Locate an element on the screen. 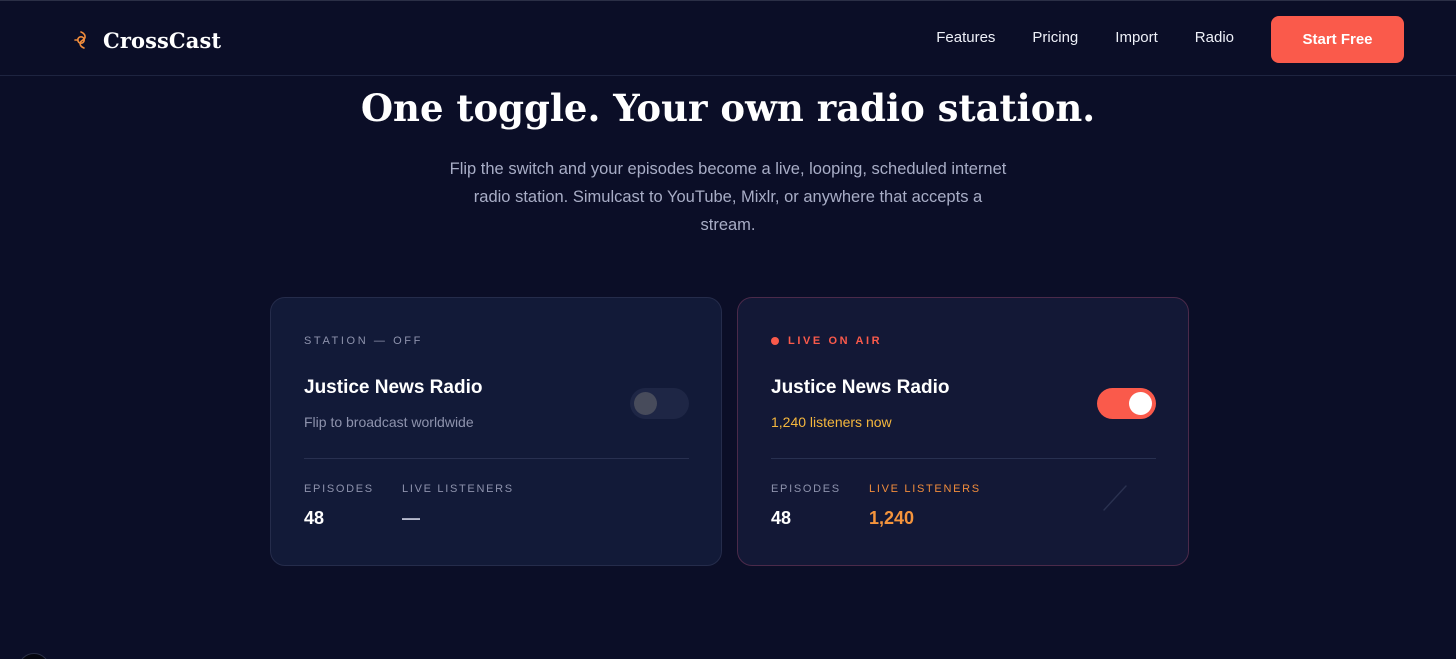 This screenshot has width=1456, height=659. nav-link-pricing: Pricing is located at coordinates (1055, 37).